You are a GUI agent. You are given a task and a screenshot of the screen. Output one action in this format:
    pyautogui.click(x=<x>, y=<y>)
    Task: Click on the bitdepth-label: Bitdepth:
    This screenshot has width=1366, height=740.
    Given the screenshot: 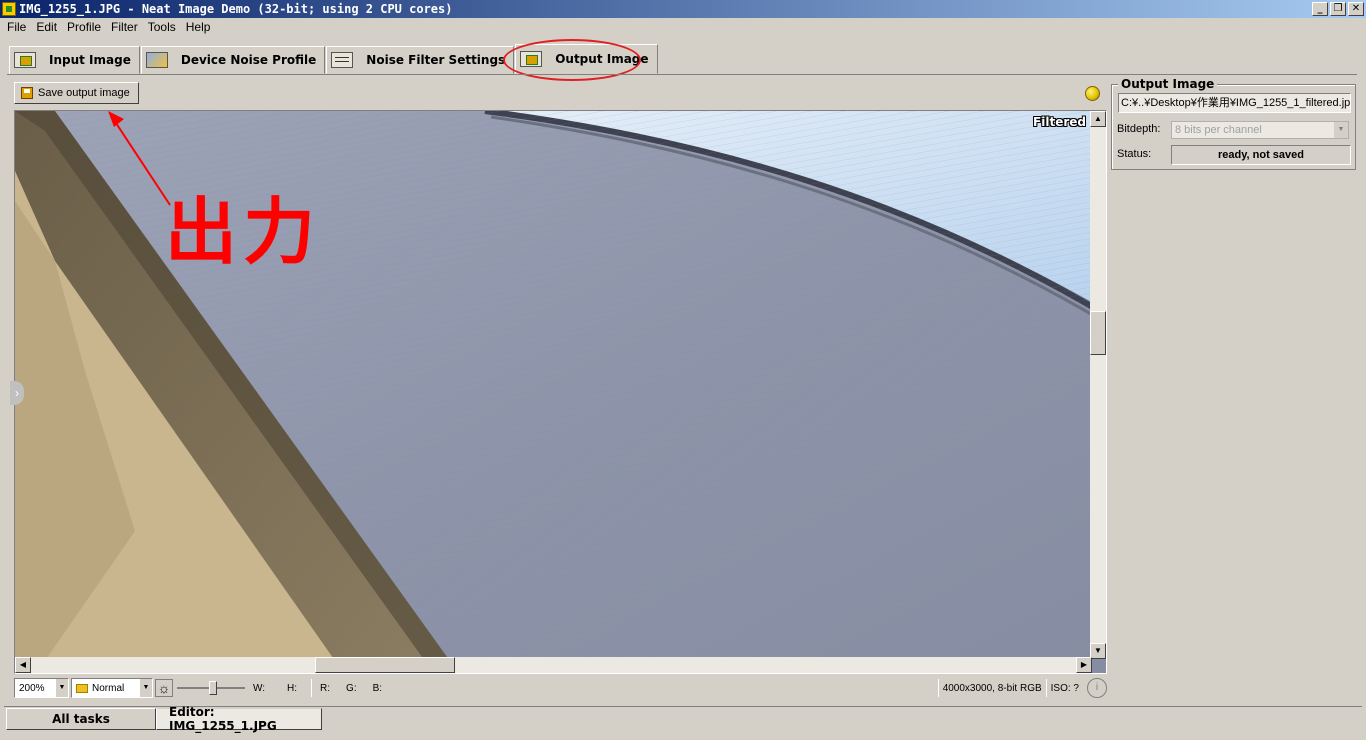 What is the action you would take?
    pyautogui.click(x=1139, y=129)
    